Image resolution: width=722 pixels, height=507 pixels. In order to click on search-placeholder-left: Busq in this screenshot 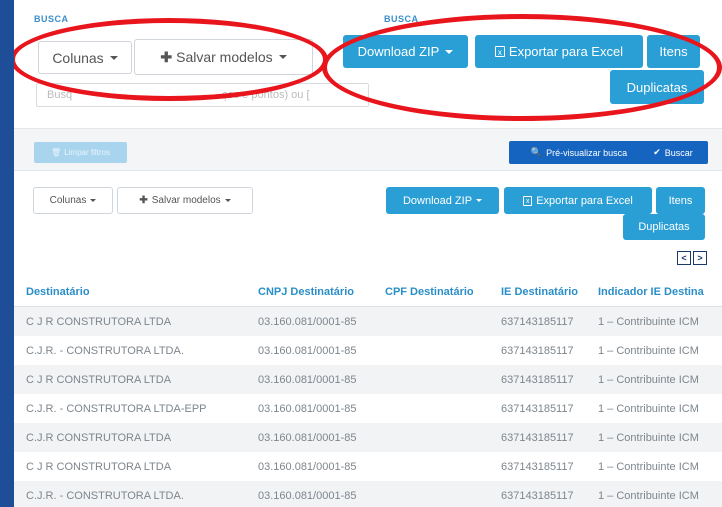, I will do `click(60, 95)`.